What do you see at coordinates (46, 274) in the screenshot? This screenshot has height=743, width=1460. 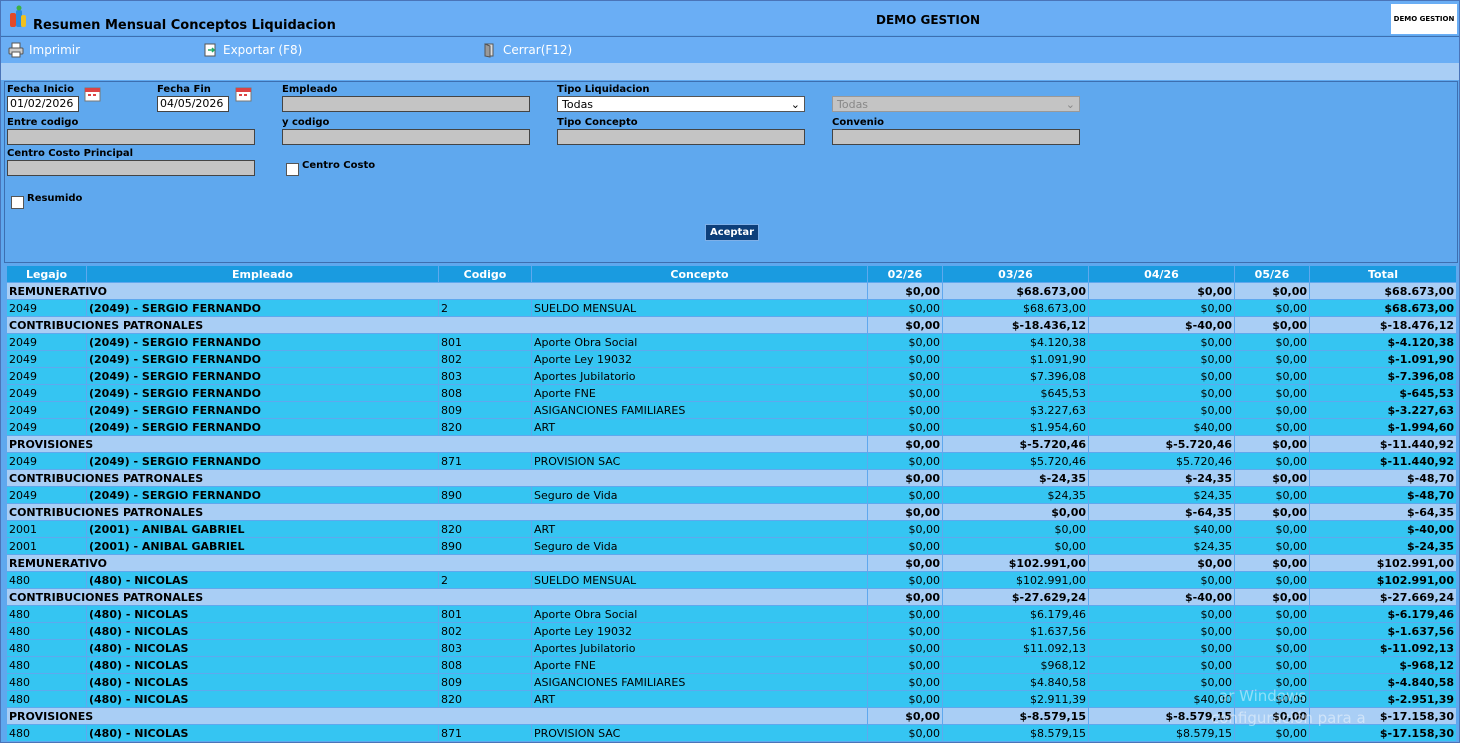 I see `column-header: Legajo` at bounding box center [46, 274].